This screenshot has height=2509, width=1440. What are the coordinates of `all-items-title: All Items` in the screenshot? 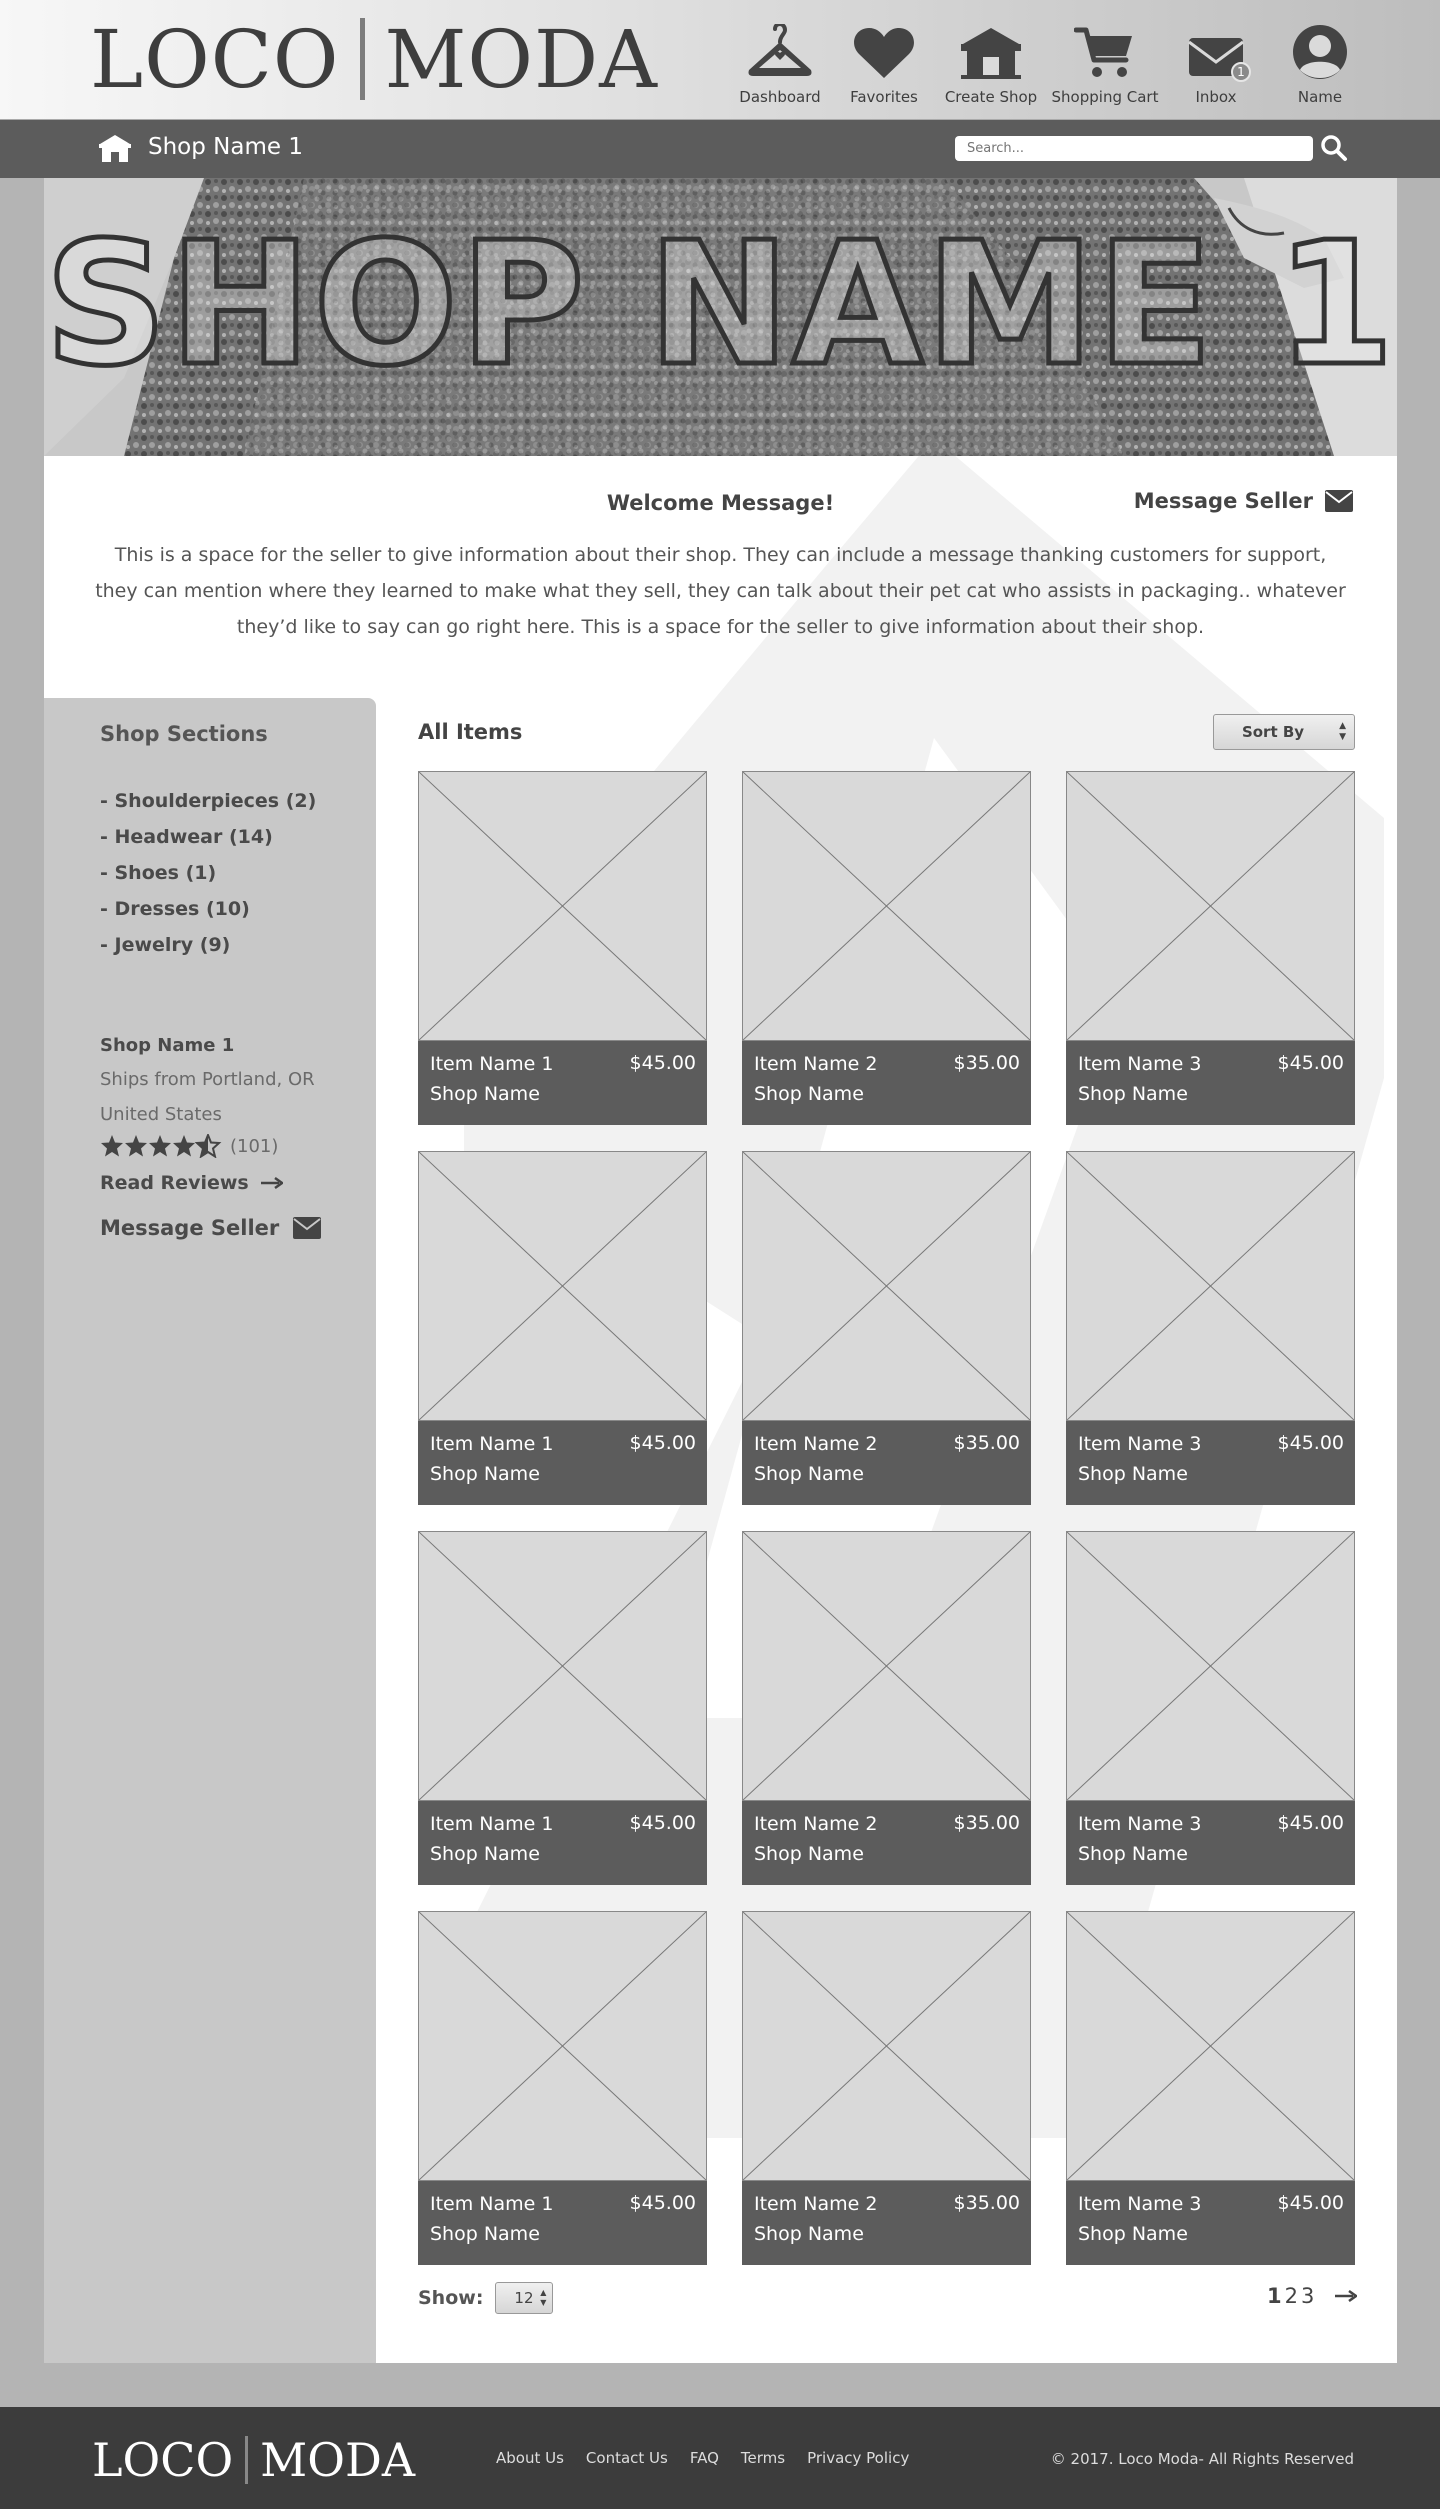 It's located at (470, 732).